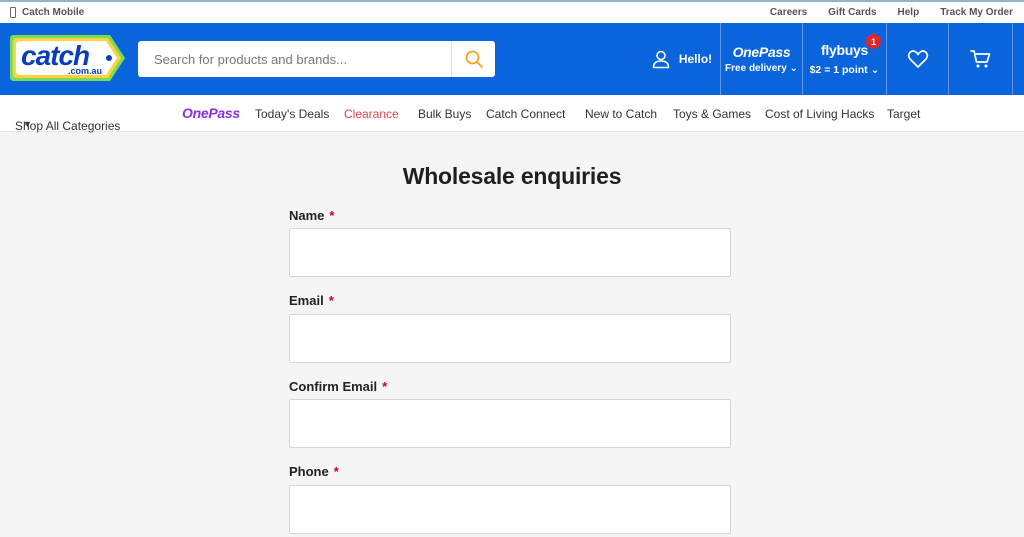  I want to click on nav-new-to-catch: New to Catch, so click(621, 114).